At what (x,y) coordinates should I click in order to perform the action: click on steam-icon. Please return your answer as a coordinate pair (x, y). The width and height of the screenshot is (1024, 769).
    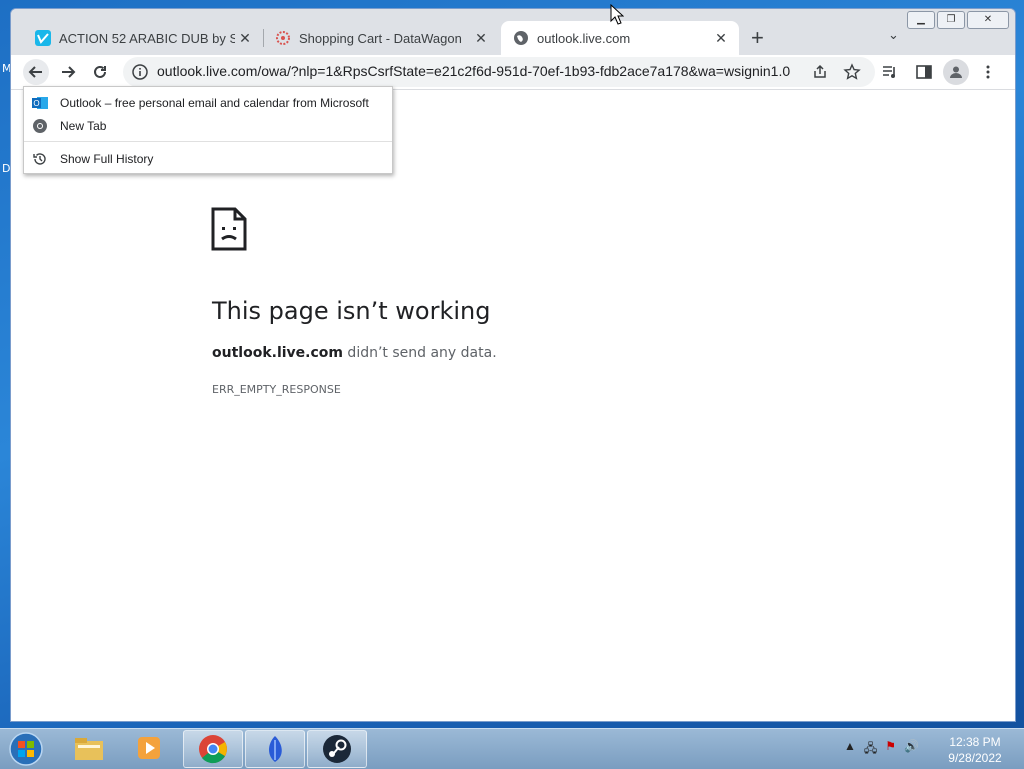
    Looking at the image, I should click on (337, 749).